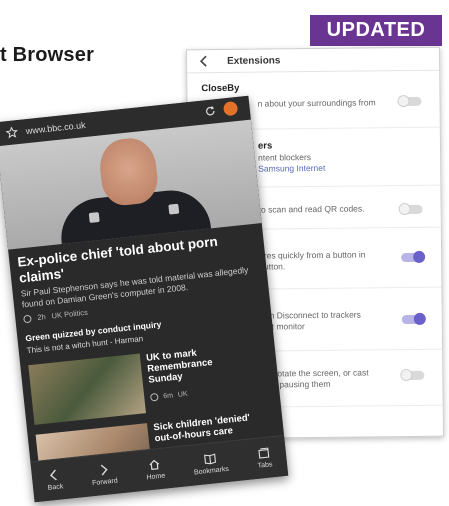 The width and height of the screenshot is (449, 506). I want to click on tabs-button: Tabs, so click(264, 458).